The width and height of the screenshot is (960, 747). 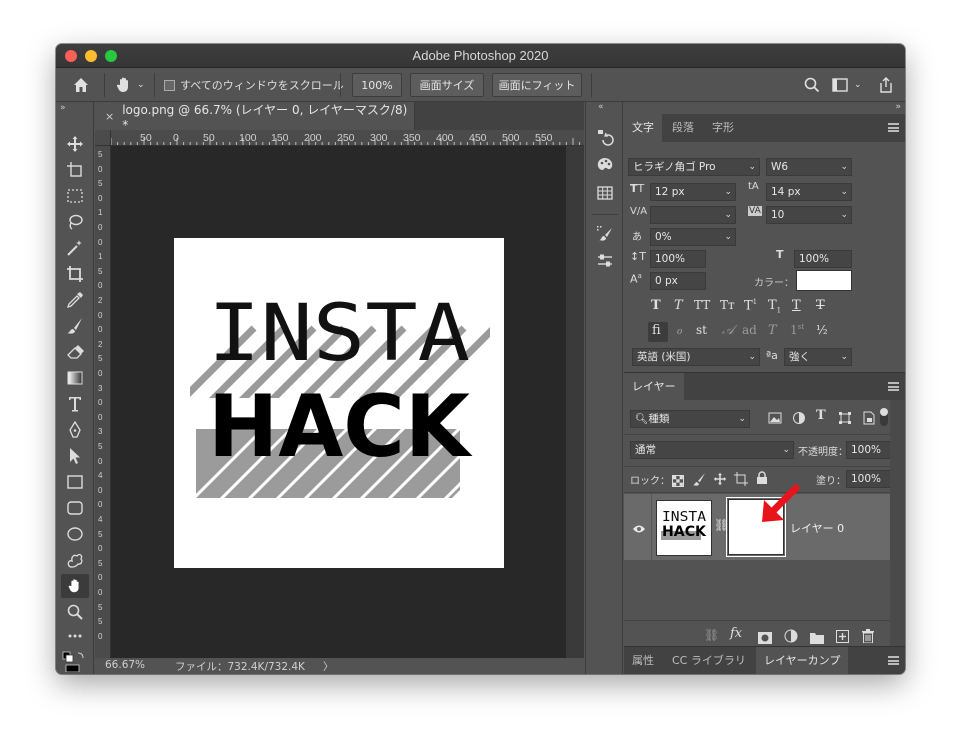 I want to click on panel-menu-icon, so click(x=893, y=660).